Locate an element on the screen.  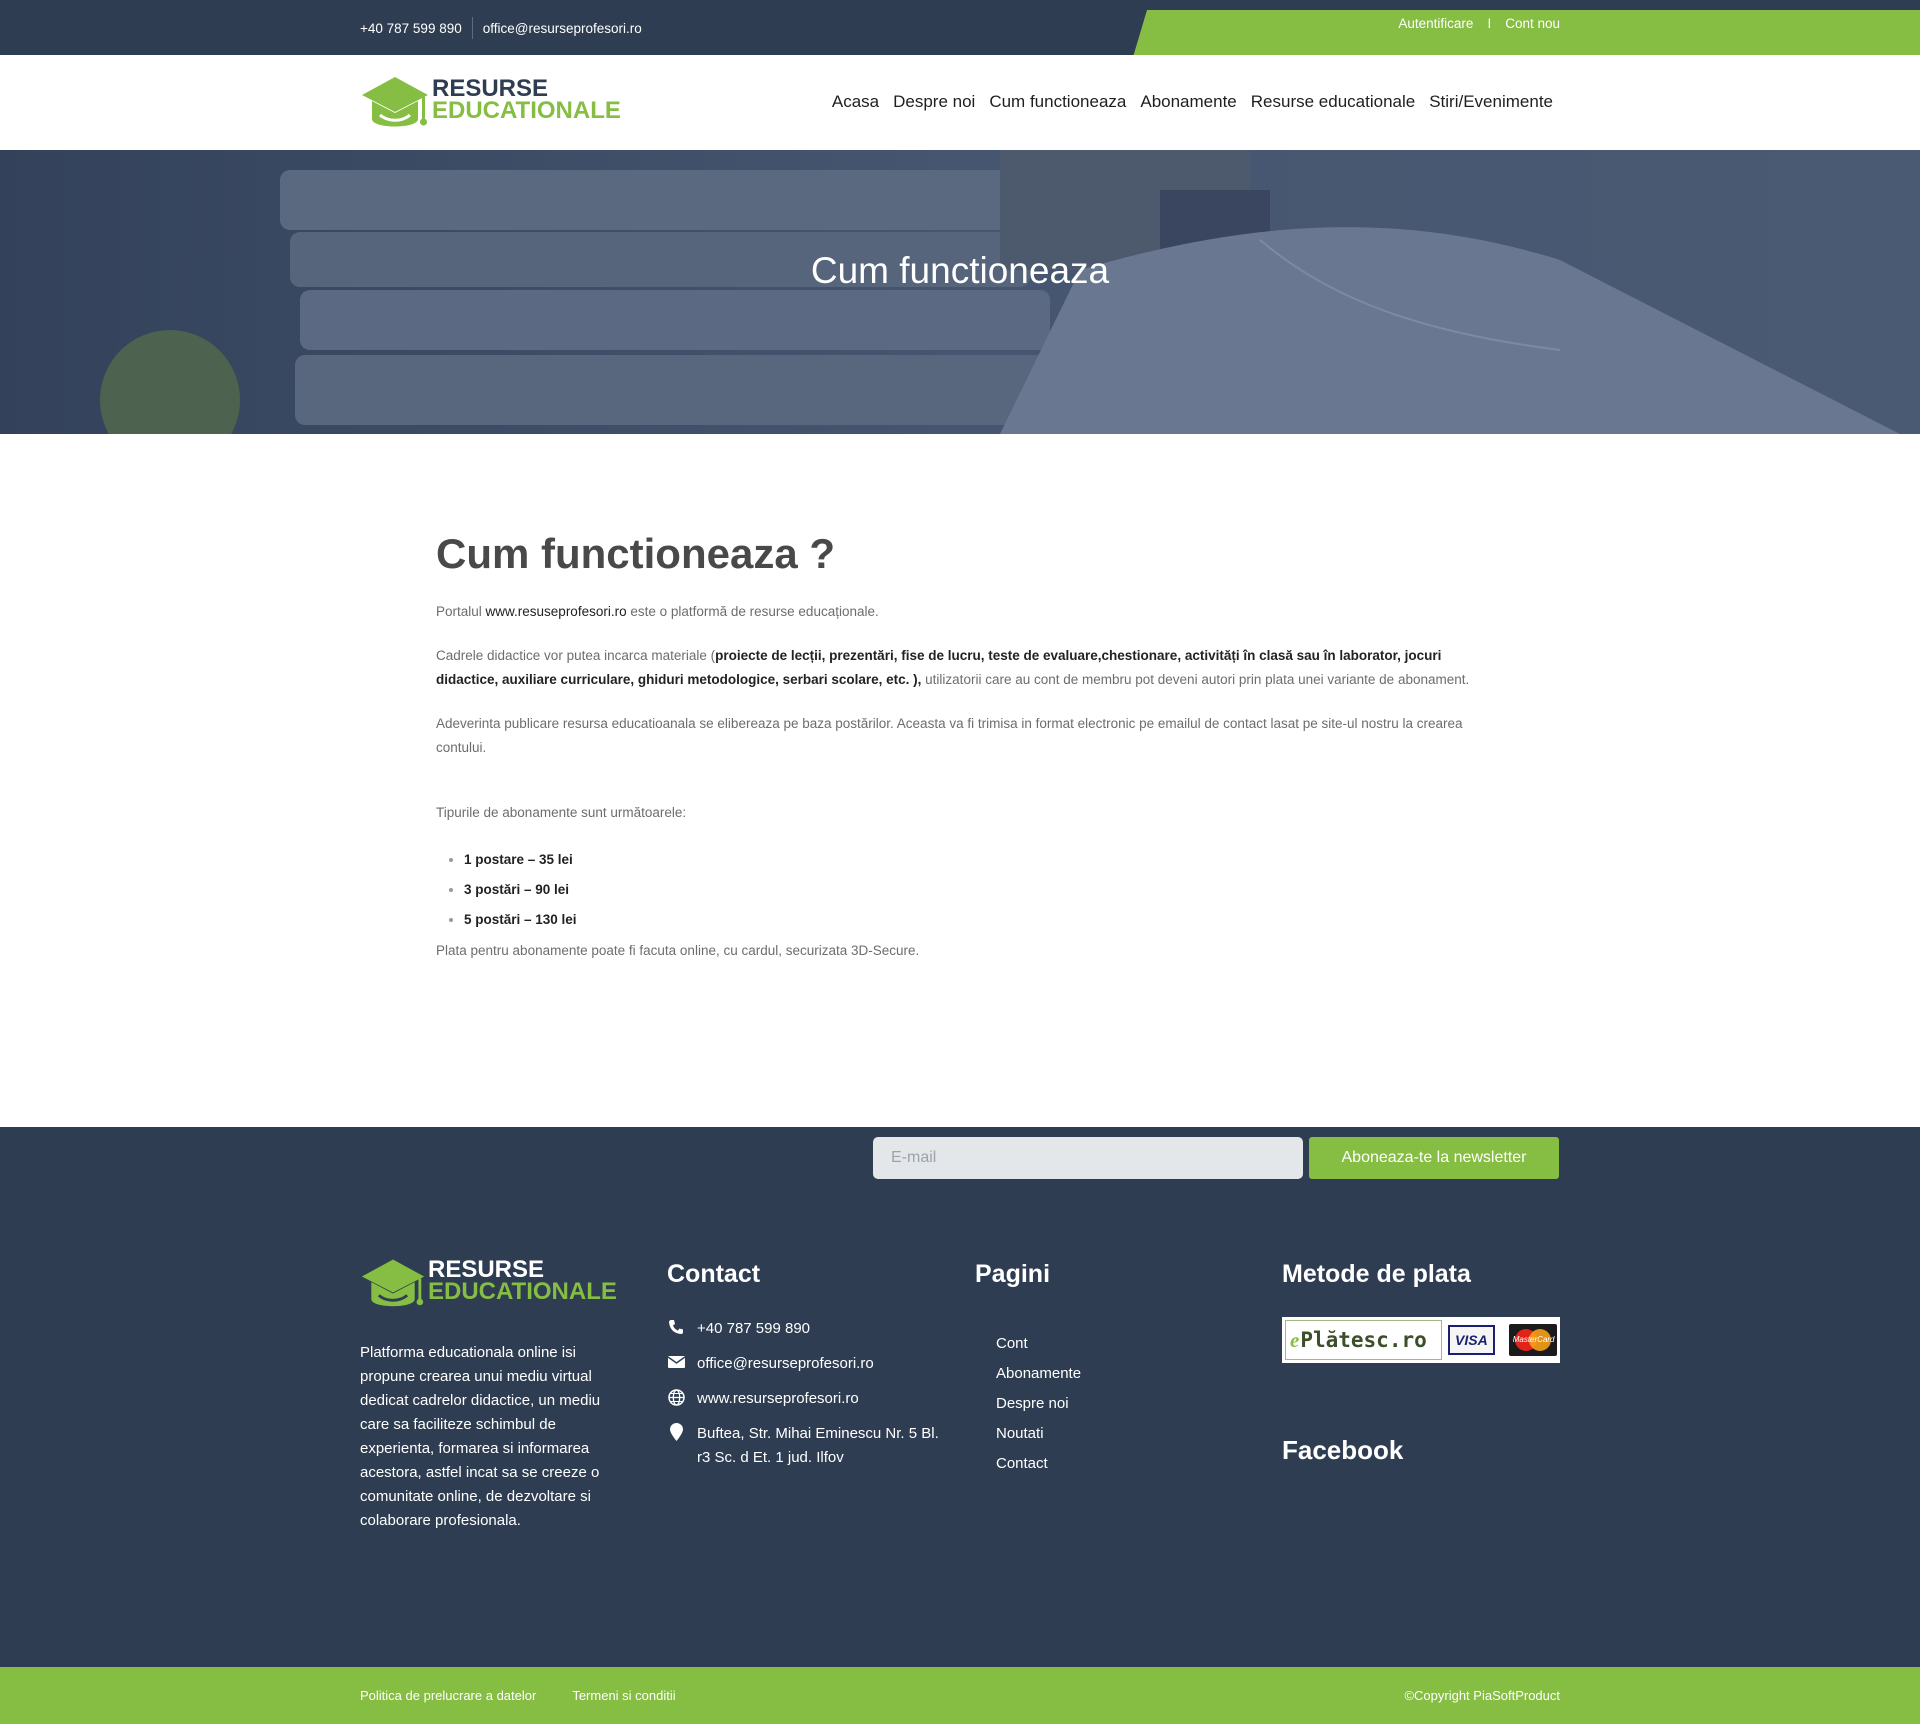
footer-link-despre-noi: Despre noi is located at coordinates (1105, 1404).